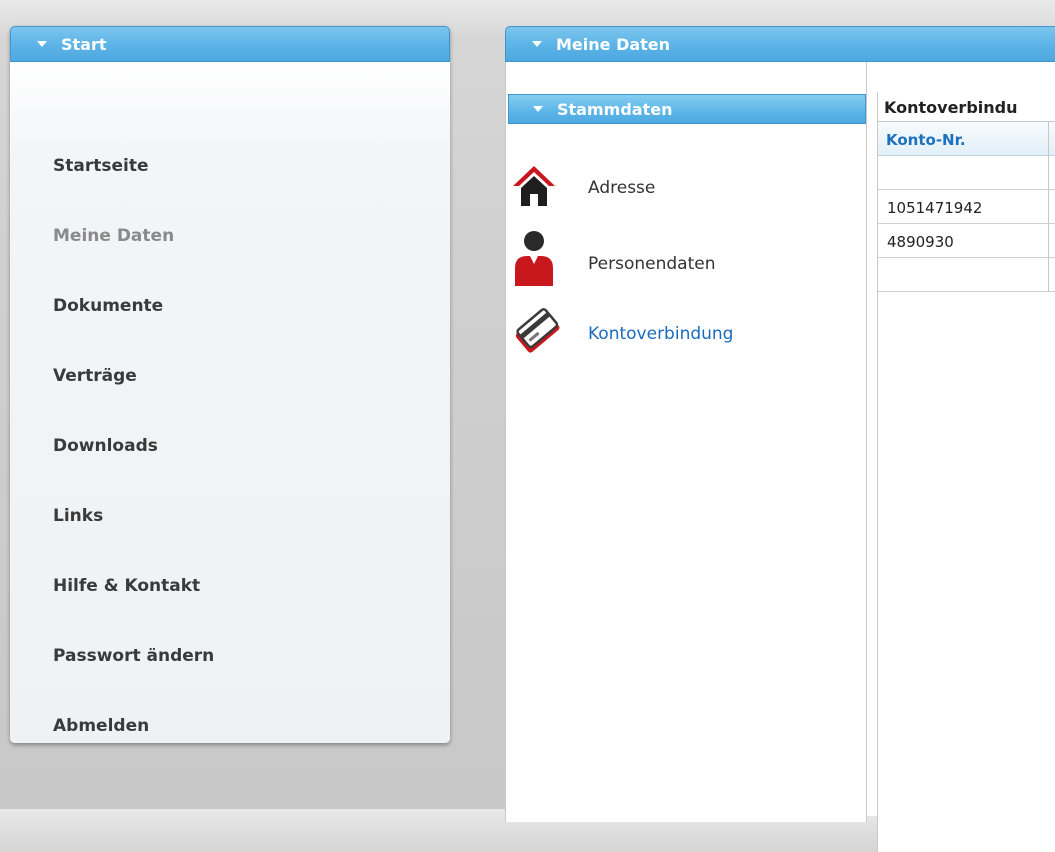  Describe the element at coordinates (108, 306) in the screenshot. I see `menu-item-dokumente: Dokumente` at that location.